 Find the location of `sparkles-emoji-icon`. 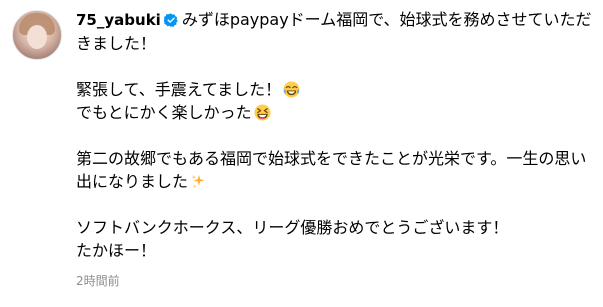

sparkles-emoji-icon is located at coordinates (198, 181).